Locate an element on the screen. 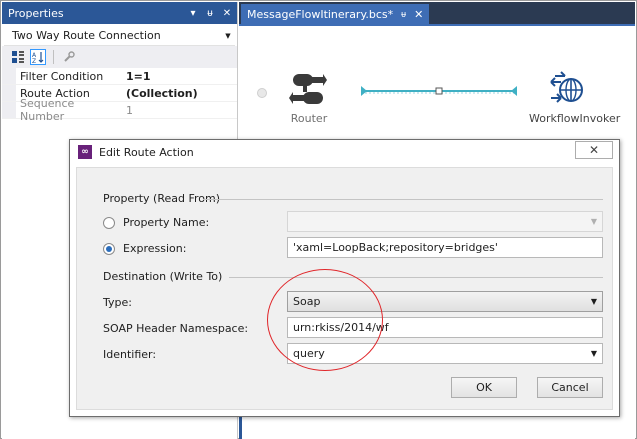 This screenshot has height=439, width=637. type-label: Type: is located at coordinates (117, 302).